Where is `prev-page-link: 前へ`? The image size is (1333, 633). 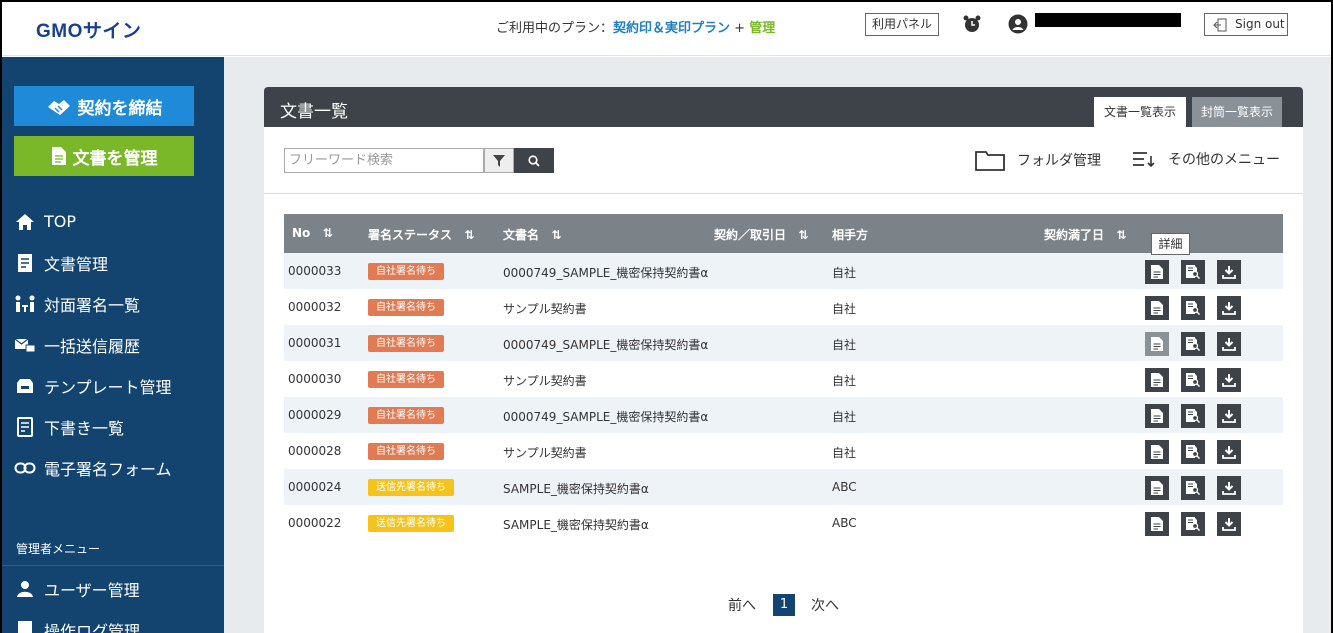 prev-page-link: 前へ is located at coordinates (742, 605).